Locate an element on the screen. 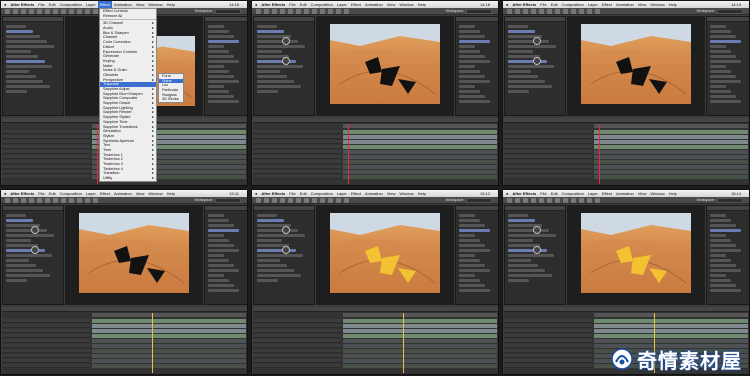 The width and height of the screenshot is (750, 376). composition-viewer is located at coordinates (385, 66).